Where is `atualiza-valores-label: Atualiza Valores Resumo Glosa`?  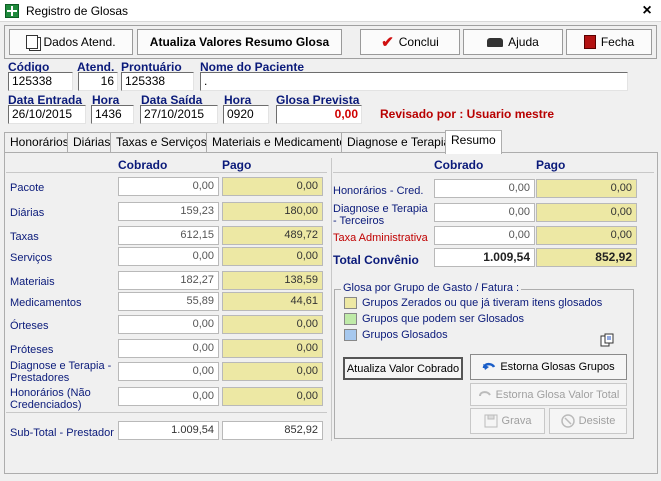 atualiza-valores-label: Atualiza Valores Resumo Glosa is located at coordinates (239, 42).